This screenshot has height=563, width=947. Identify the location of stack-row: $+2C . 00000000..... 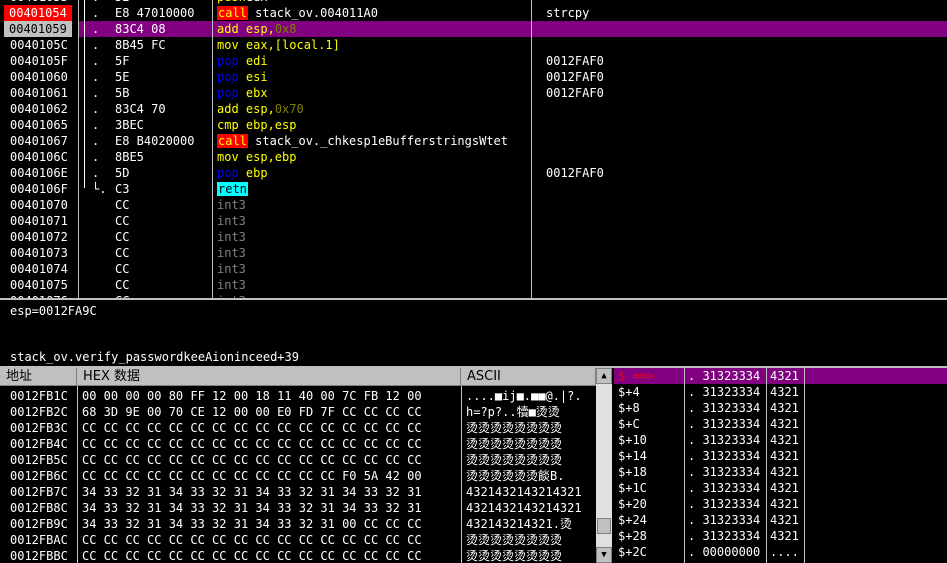
(780, 552).